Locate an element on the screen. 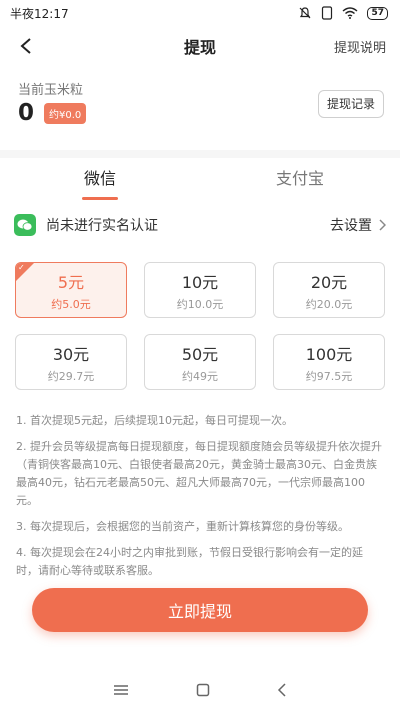 The width and height of the screenshot is (400, 710). balance-section: 当前玉米粒 0 约¥0.0 提现记录 is located at coordinates (200, 110).